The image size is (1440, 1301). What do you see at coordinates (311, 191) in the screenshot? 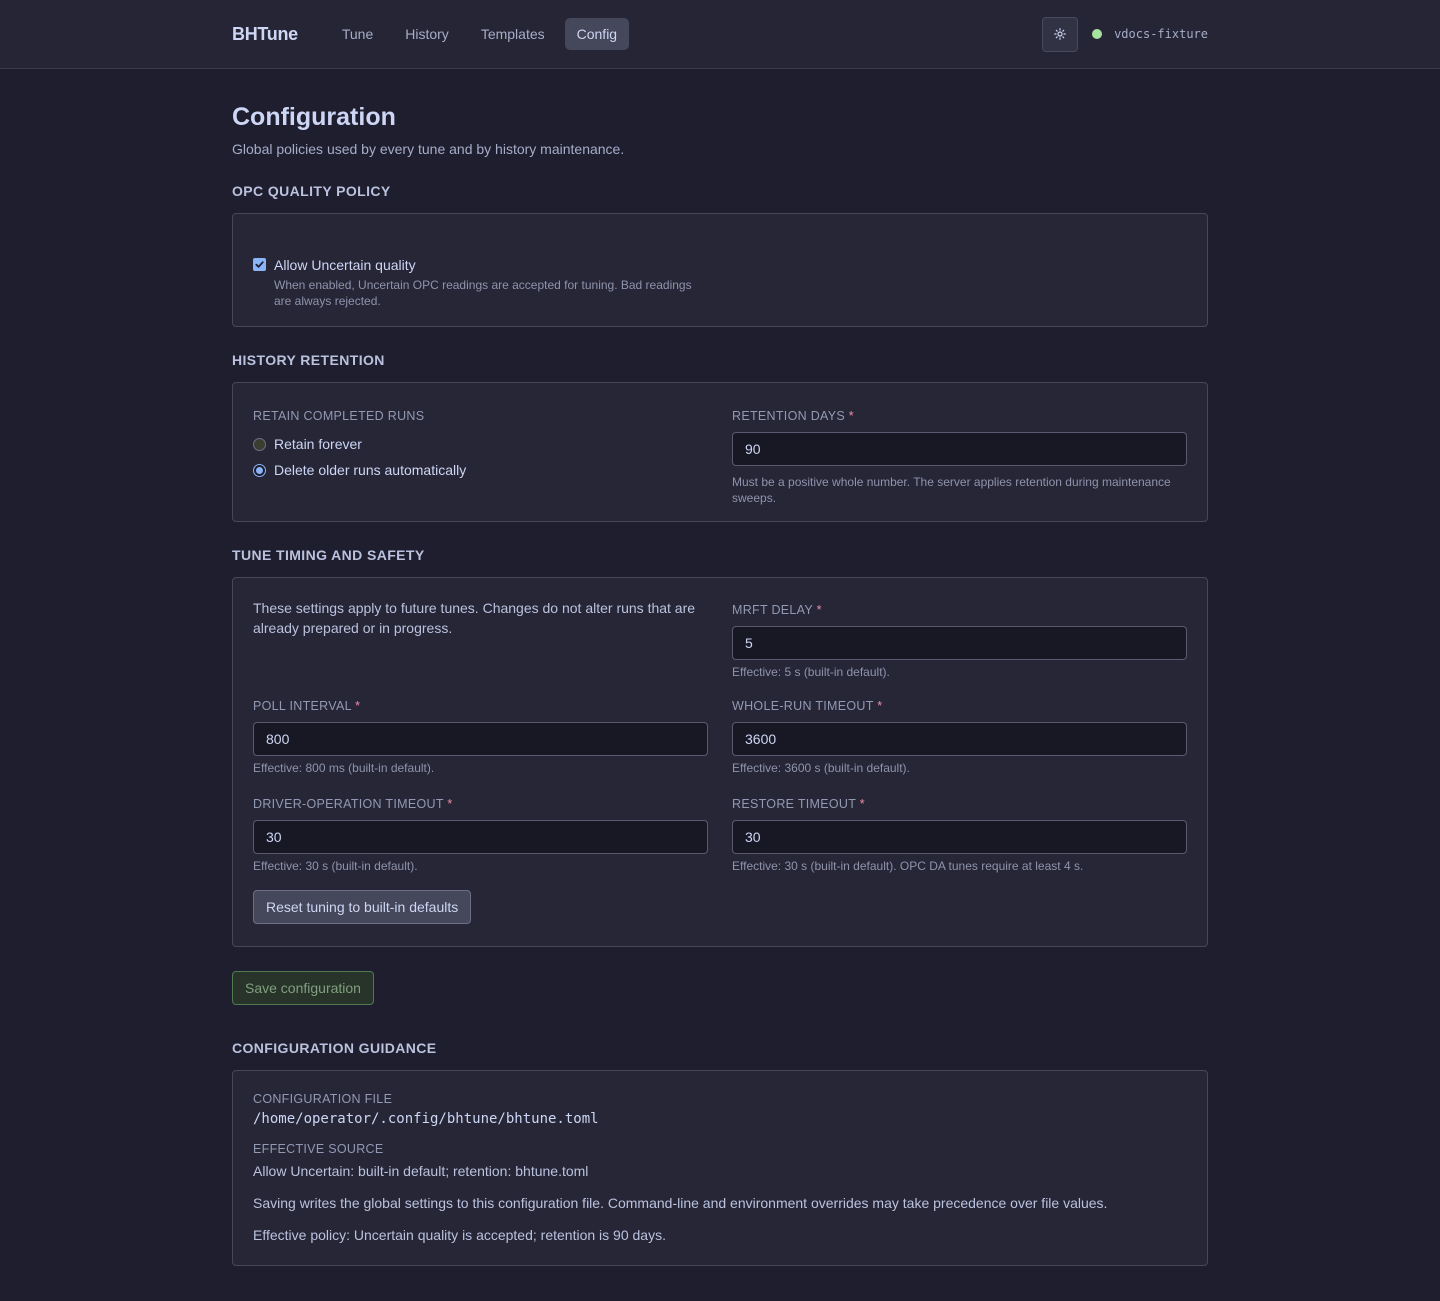
I see `opc-section-title: OPC QUALITY POLICY` at bounding box center [311, 191].